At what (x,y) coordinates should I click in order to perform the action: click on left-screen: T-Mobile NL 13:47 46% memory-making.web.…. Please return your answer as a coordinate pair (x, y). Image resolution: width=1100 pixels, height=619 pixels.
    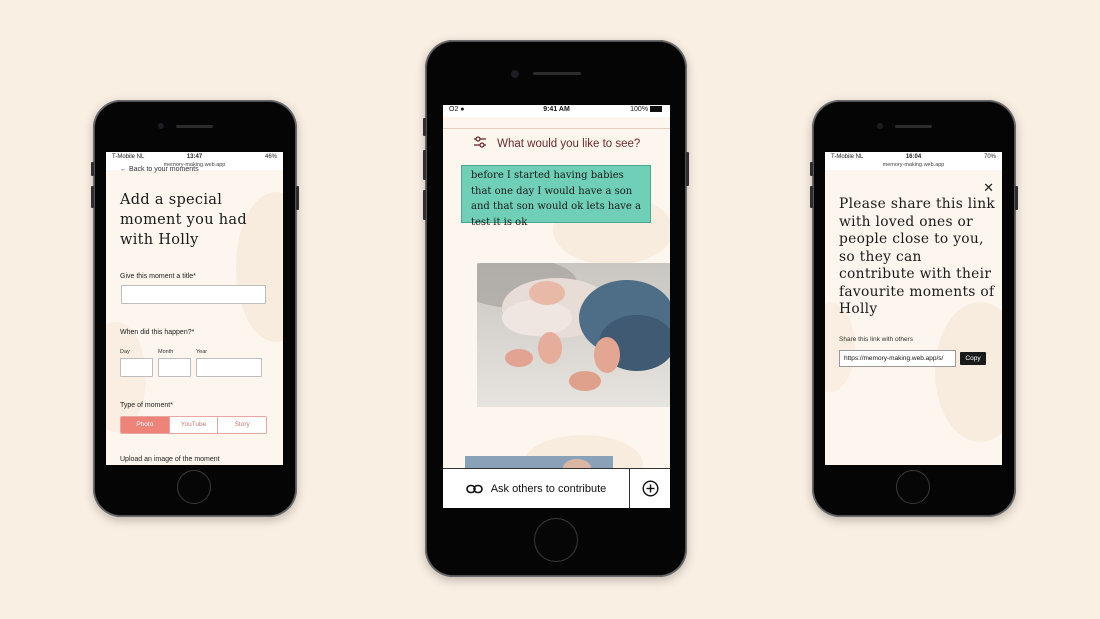
    Looking at the image, I should click on (194, 308).